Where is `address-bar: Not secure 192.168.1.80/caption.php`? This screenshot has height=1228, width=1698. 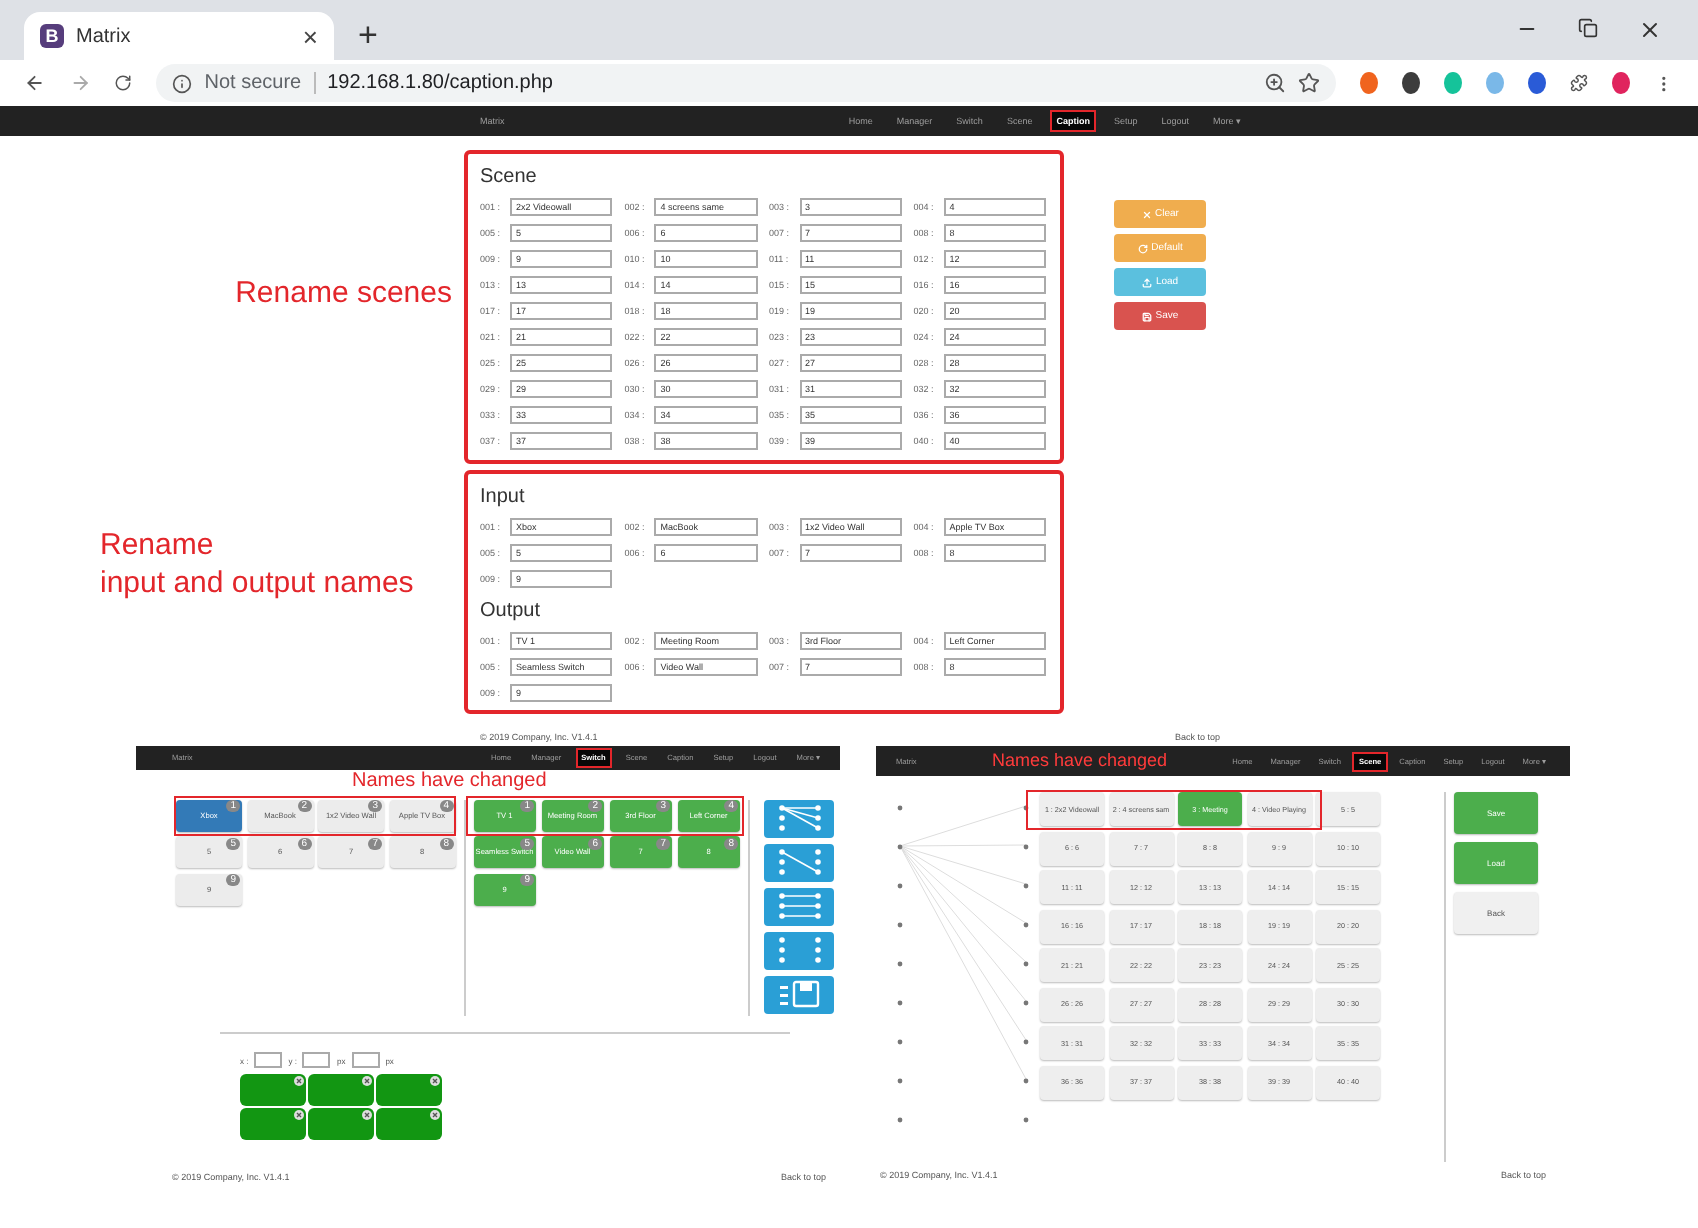
address-bar: Not secure 192.168.1.80/caption.php is located at coordinates (746, 83).